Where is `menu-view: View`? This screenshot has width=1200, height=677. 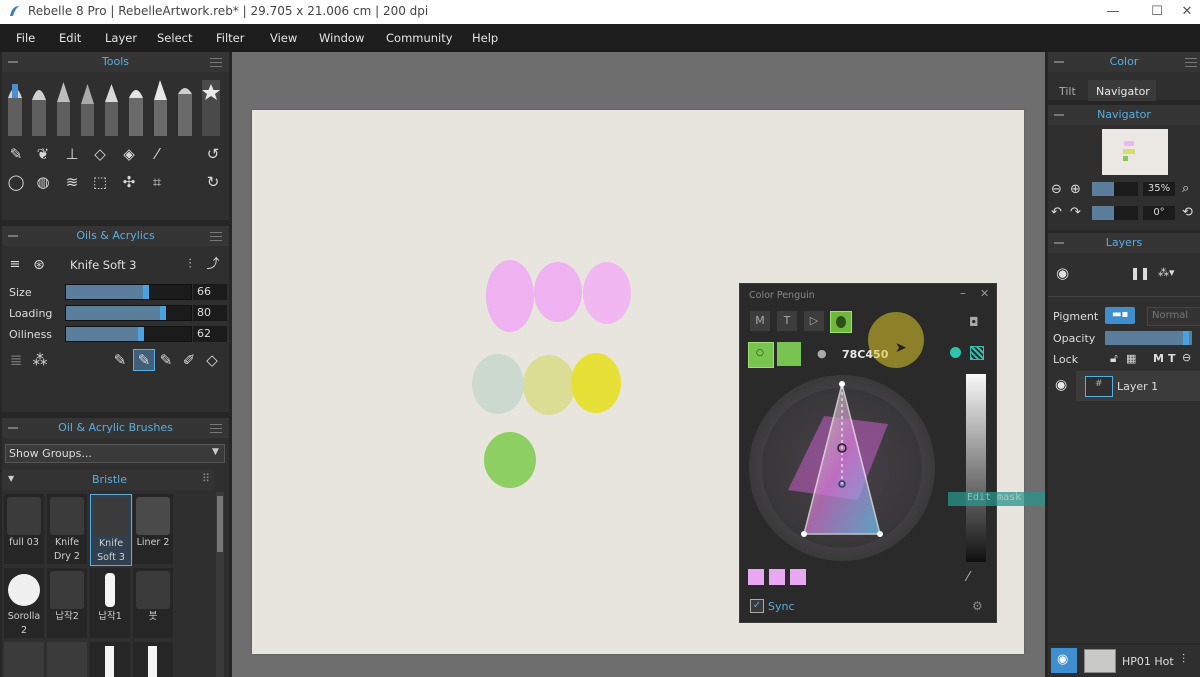
menu-view: View is located at coordinates (283, 38).